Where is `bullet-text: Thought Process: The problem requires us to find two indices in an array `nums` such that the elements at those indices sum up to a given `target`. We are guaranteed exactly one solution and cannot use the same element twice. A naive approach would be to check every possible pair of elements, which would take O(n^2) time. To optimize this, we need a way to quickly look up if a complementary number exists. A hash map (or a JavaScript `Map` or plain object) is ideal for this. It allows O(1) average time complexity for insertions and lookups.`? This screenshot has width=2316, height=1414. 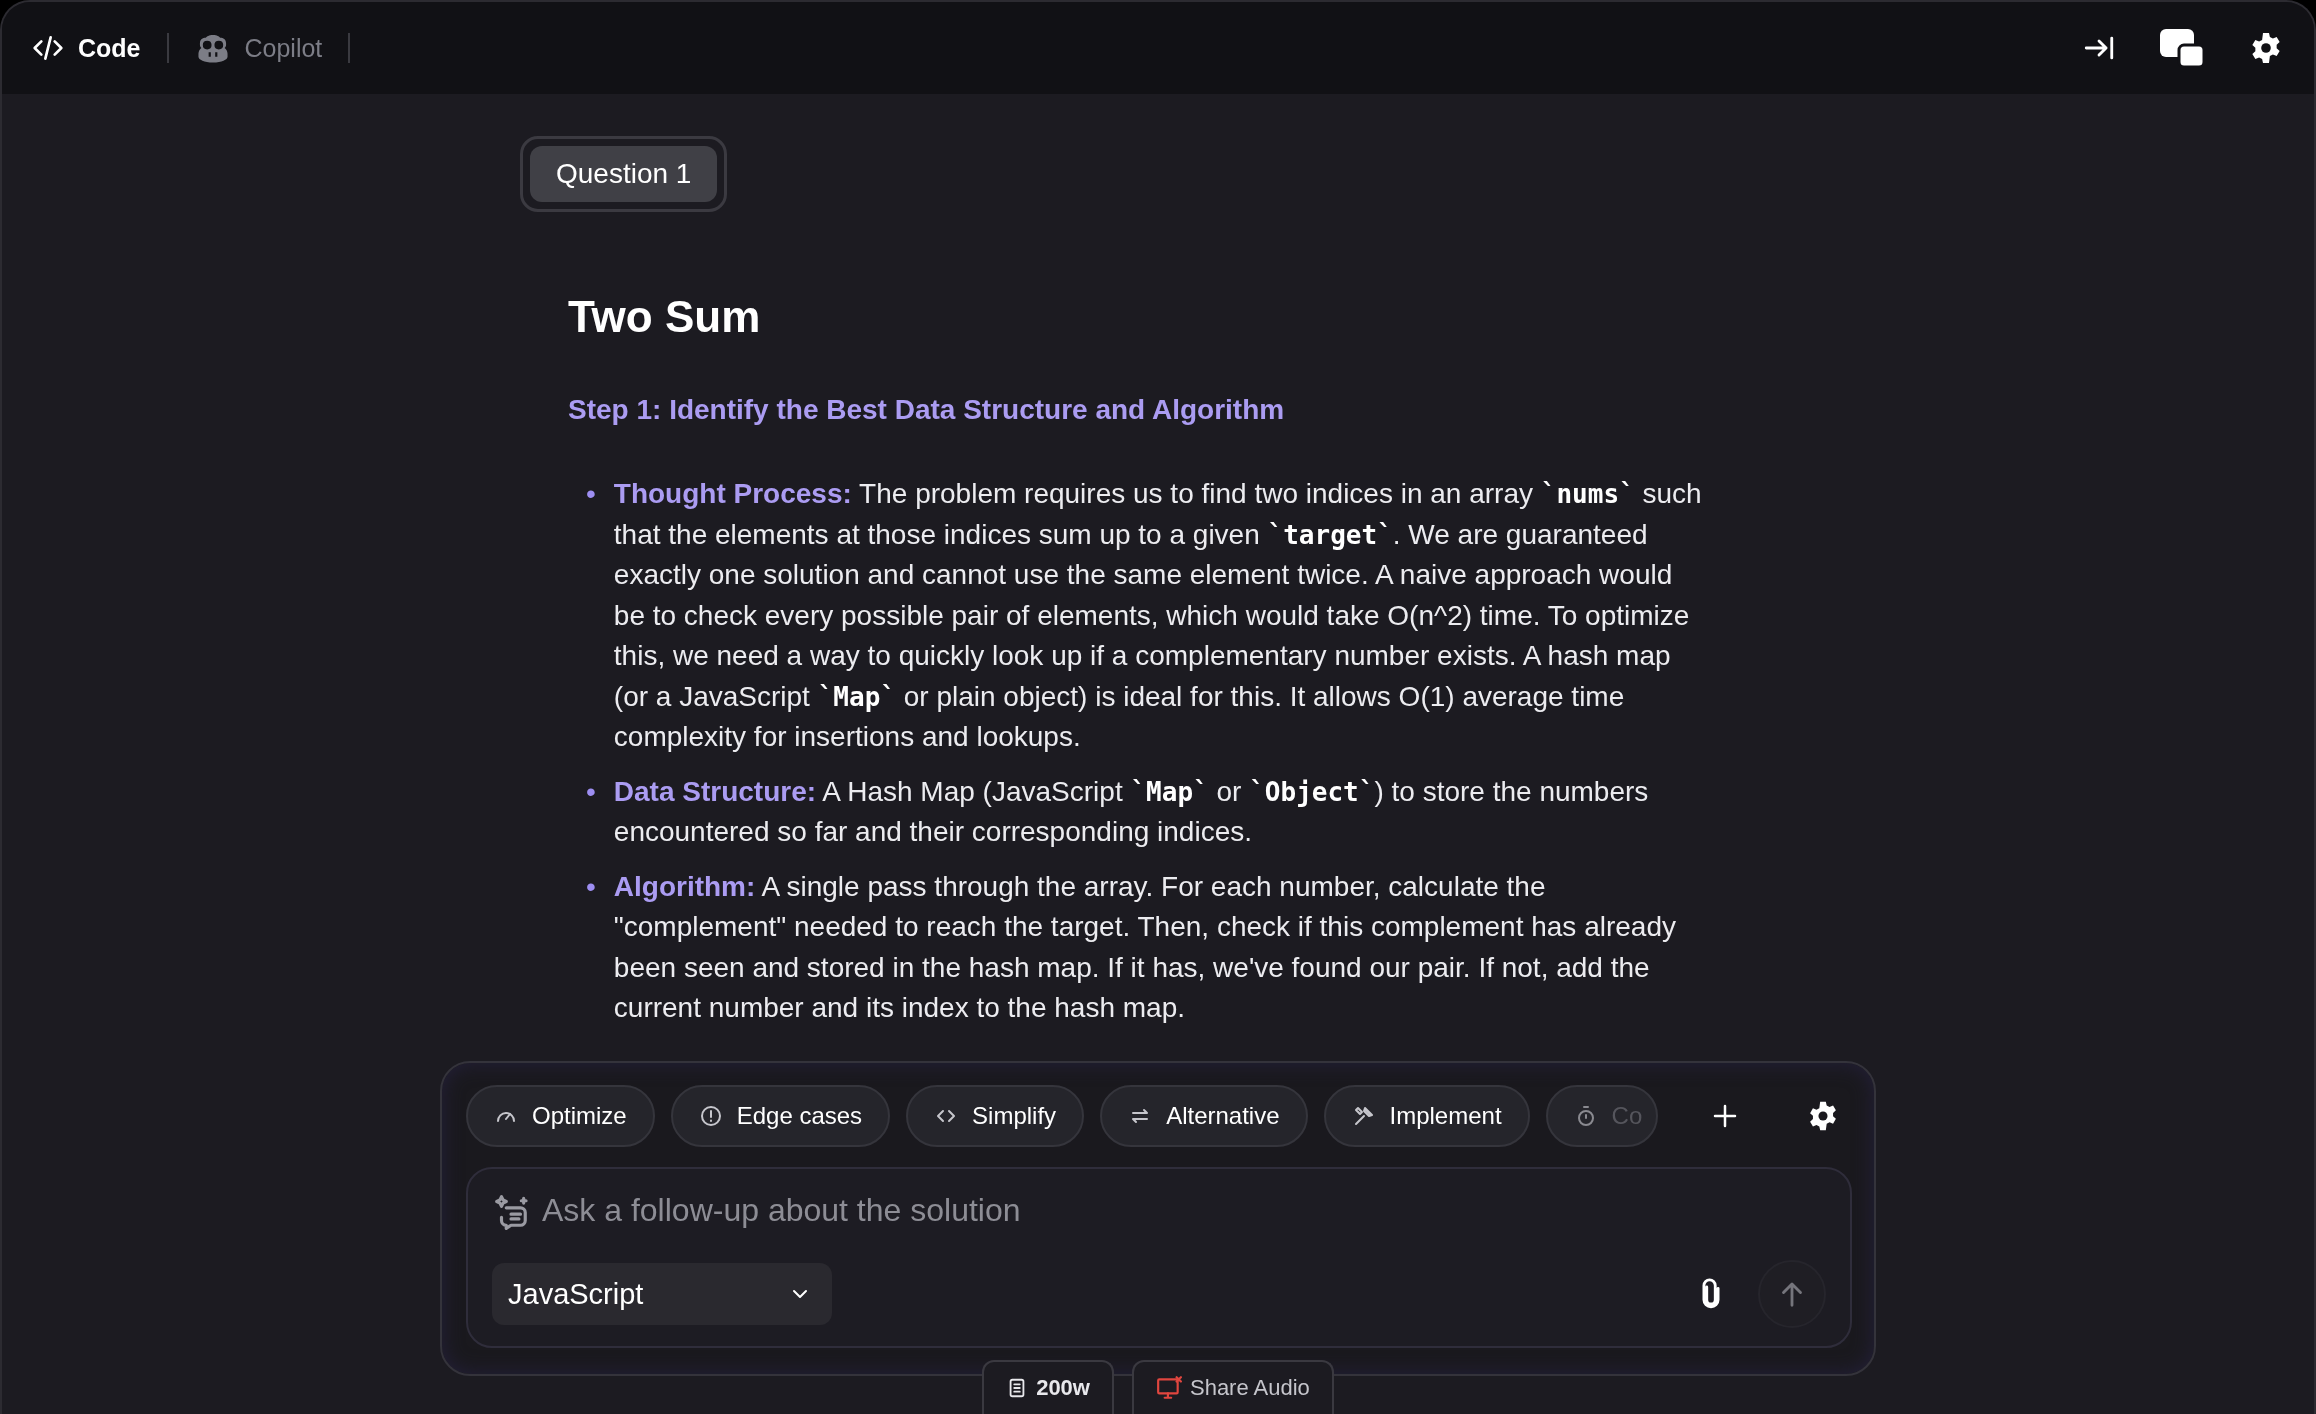
bullet-text: Thought Process: The problem requires us to find two indices in an array `nums` such that the elements at those indices sum up to a given `target`. We are guaranteed exactly one solution and cannot use the same element twice. A naive approach would be to check every possible pair of elements, which would take O(n^2) time. To optimize this, we need a way to quickly look up if a complementary number exists. A hash map (or a JavaScript `Map` or plain object) is ideal for this. It allows O(1) average time complexity for insertions and lookups. is located at coordinates (1158, 615).